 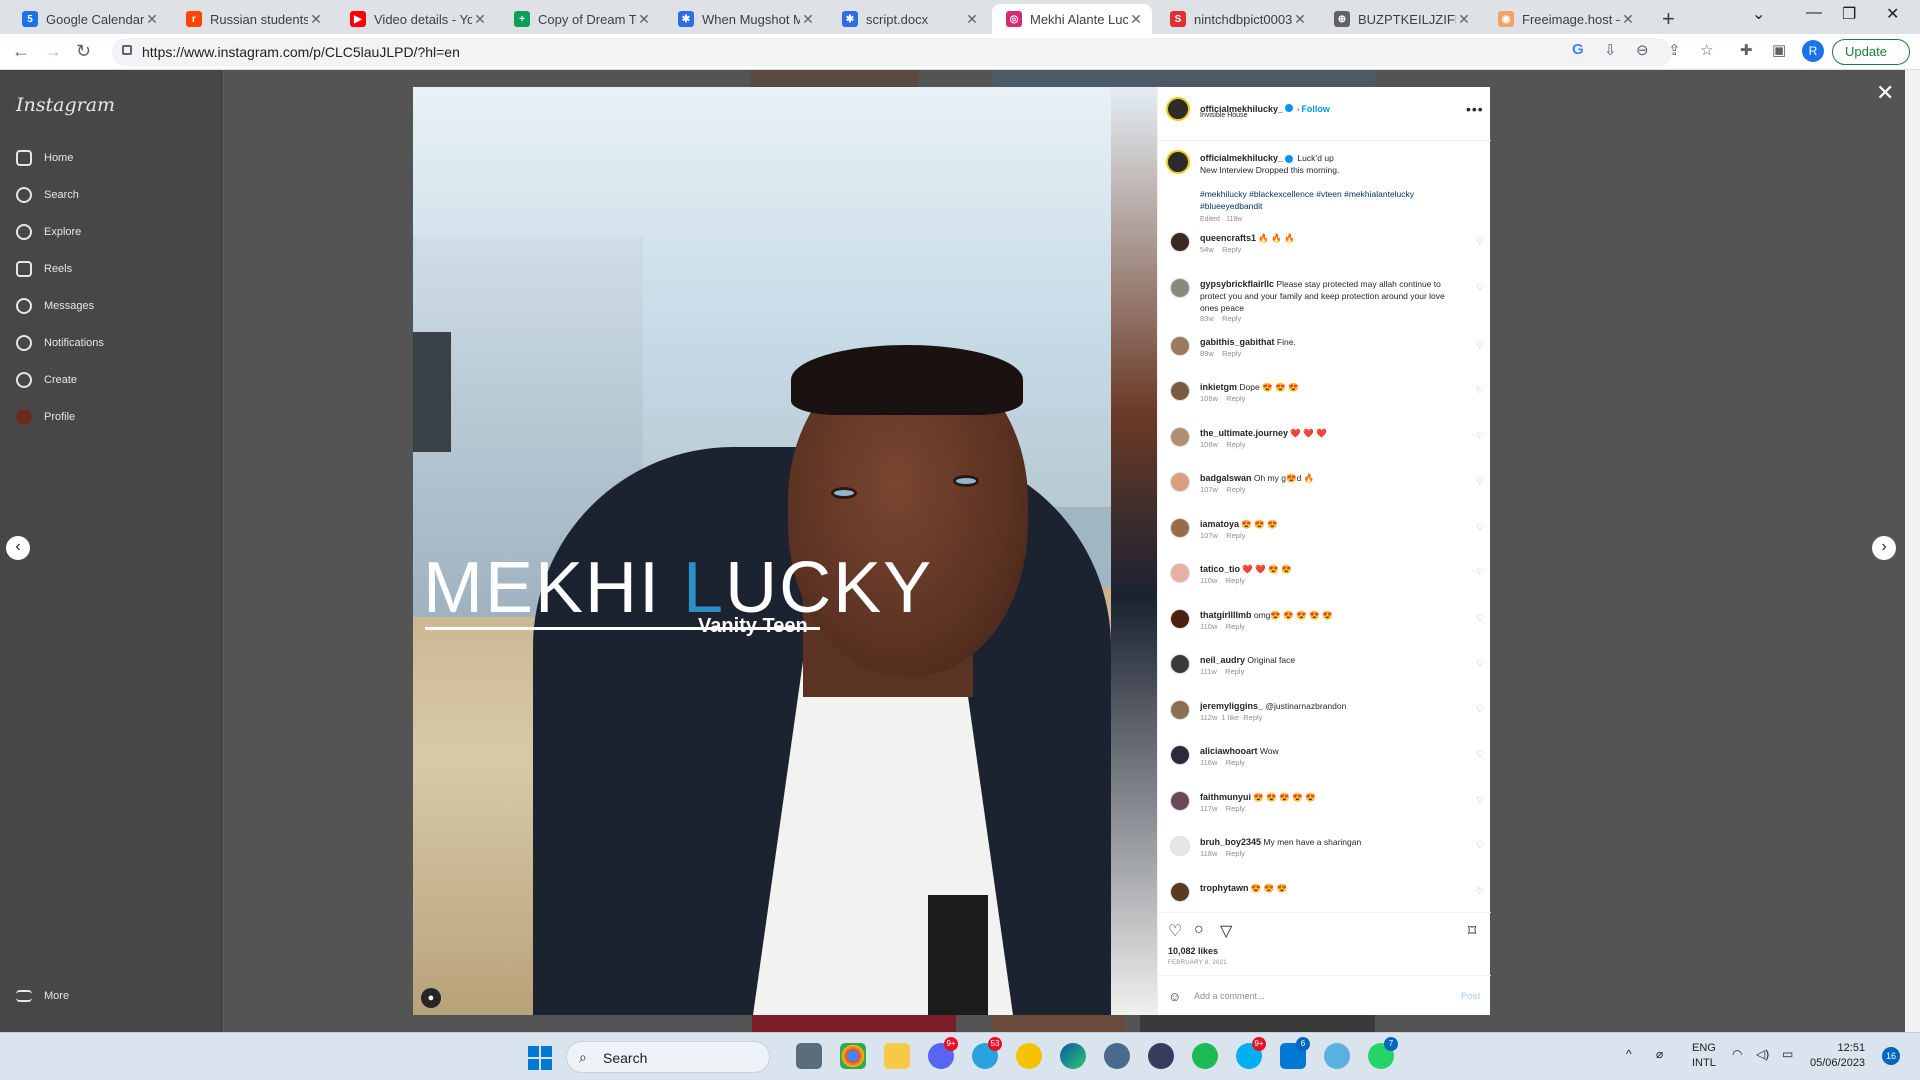 What do you see at coordinates (1229, 751) in the screenshot?
I see `commenter-username: aliciawhooart` at bounding box center [1229, 751].